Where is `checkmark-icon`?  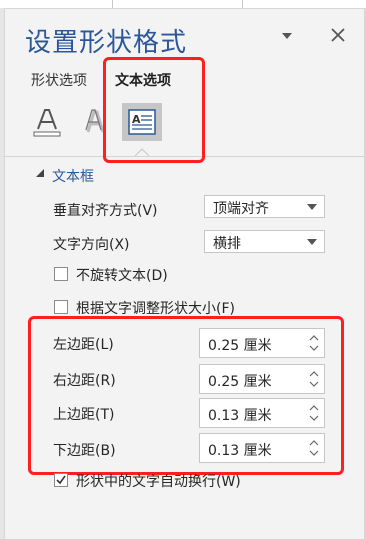
checkmark-icon is located at coordinates (61, 480).